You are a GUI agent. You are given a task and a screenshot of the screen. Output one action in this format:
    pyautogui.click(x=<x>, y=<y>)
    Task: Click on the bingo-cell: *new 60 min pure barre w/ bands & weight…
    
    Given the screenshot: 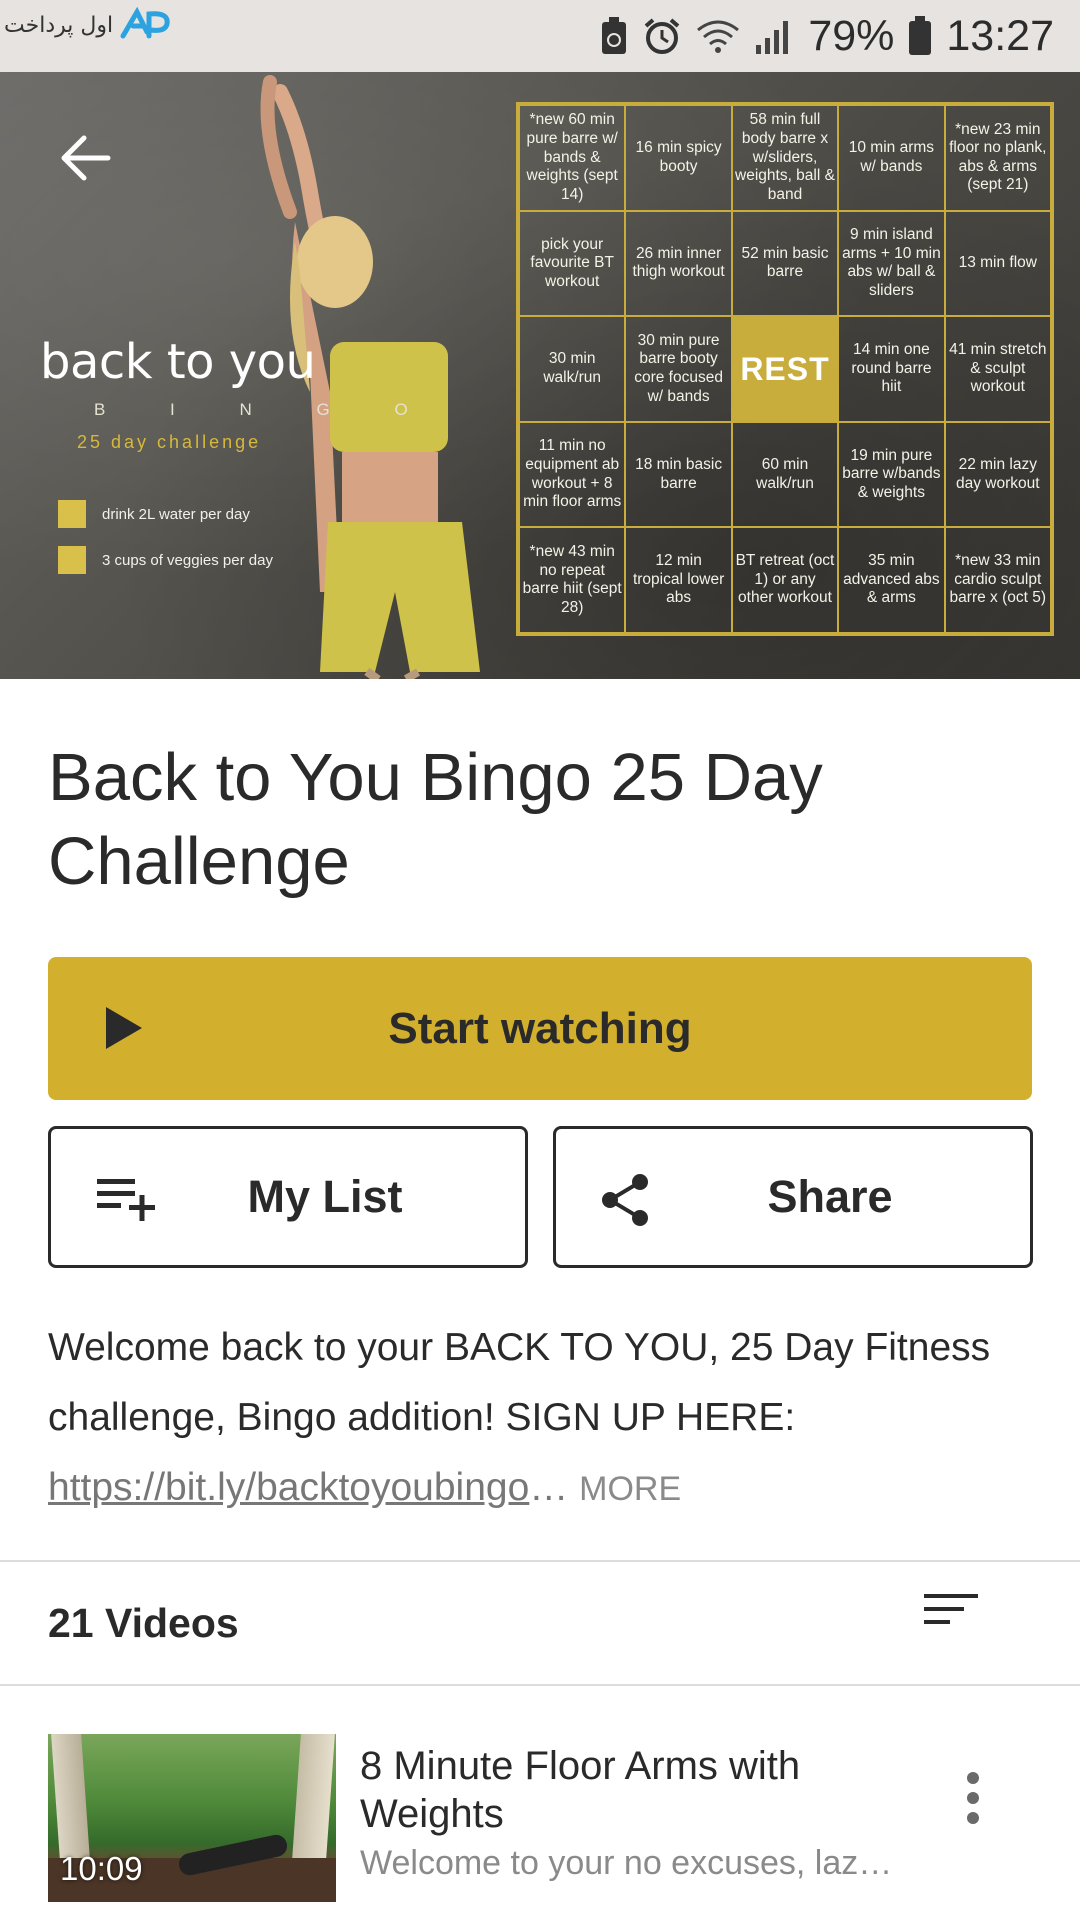 What is the action you would take?
    pyautogui.click(x=572, y=158)
    